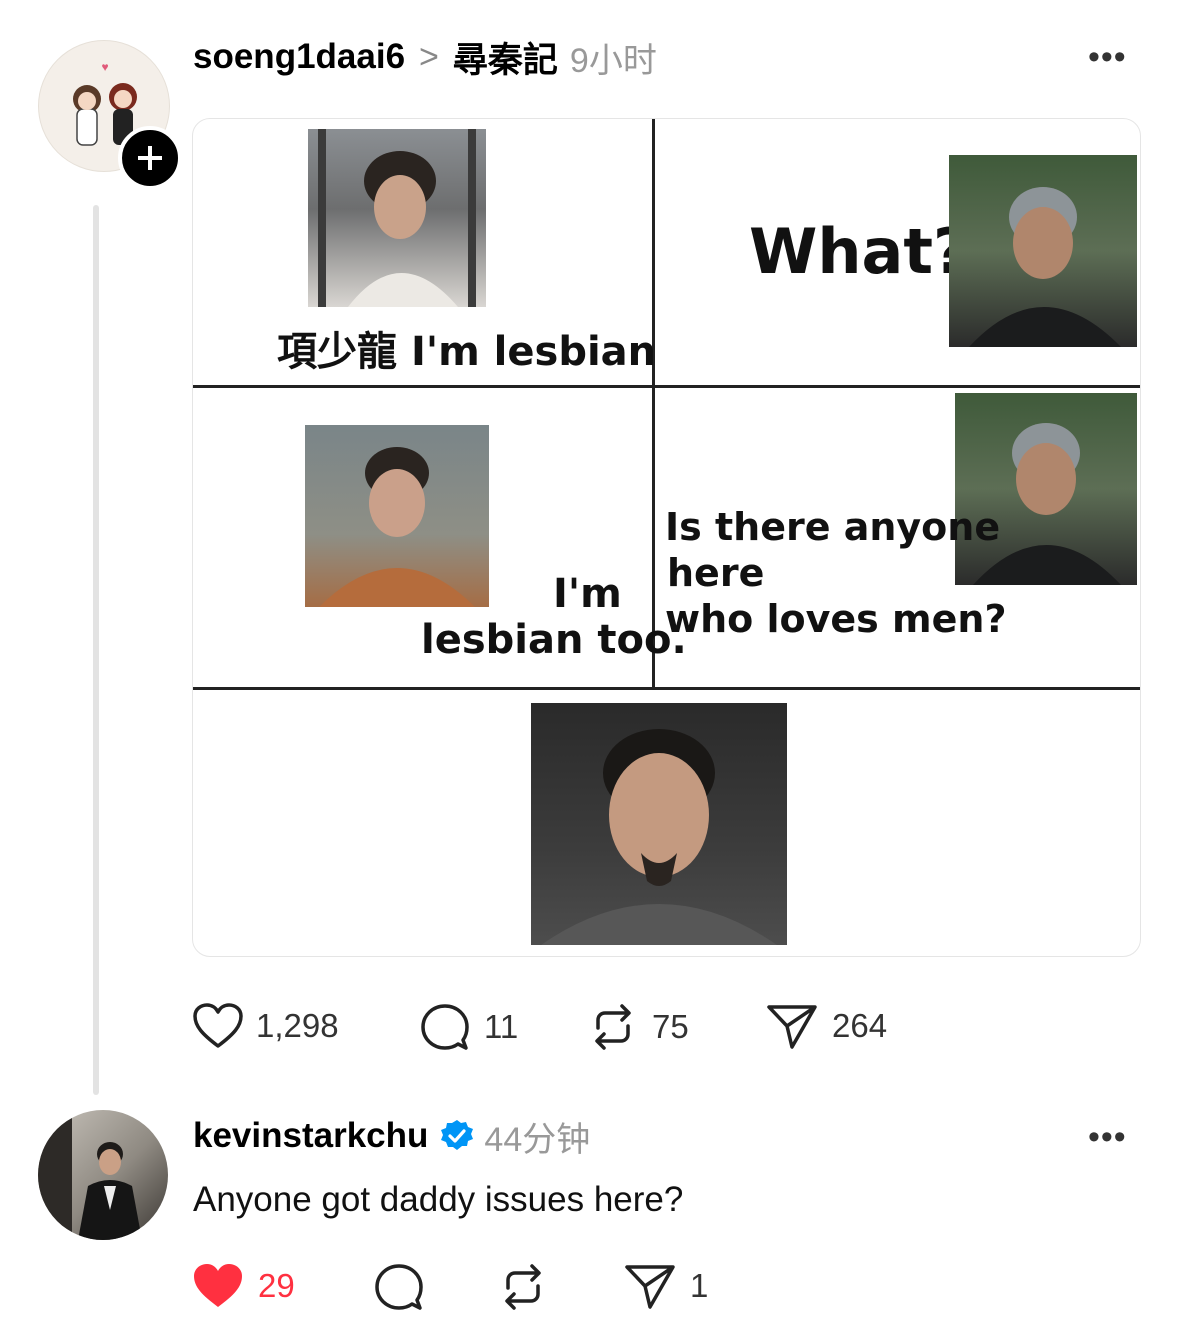 This screenshot has width=1179, height=1343. I want to click on verified-badge-icon, so click(457, 1135).